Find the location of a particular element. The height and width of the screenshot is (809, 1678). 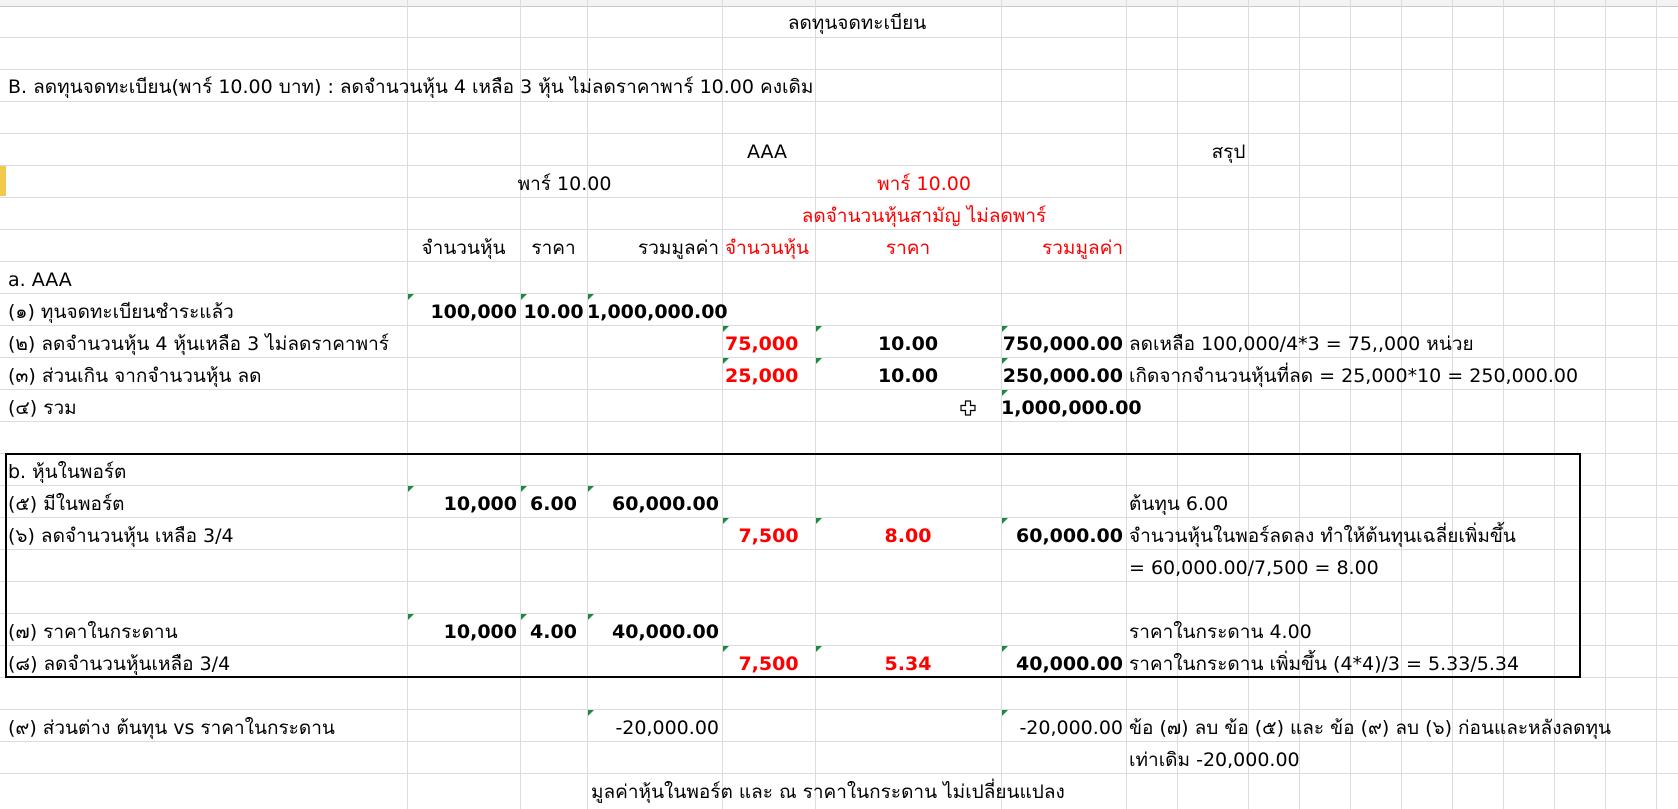

header-par-left: พาร์ 10.00 is located at coordinates (564, 184).